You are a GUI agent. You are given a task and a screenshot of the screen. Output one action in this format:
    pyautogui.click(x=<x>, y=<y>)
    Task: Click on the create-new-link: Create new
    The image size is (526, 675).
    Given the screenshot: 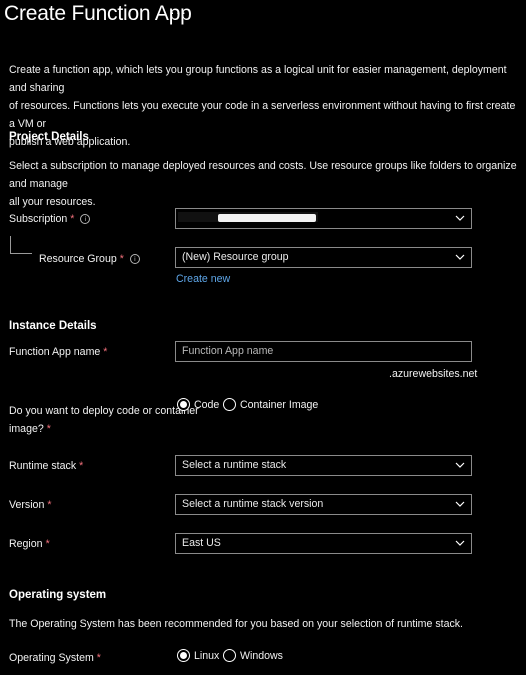 What is the action you would take?
    pyautogui.click(x=203, y=279)
    